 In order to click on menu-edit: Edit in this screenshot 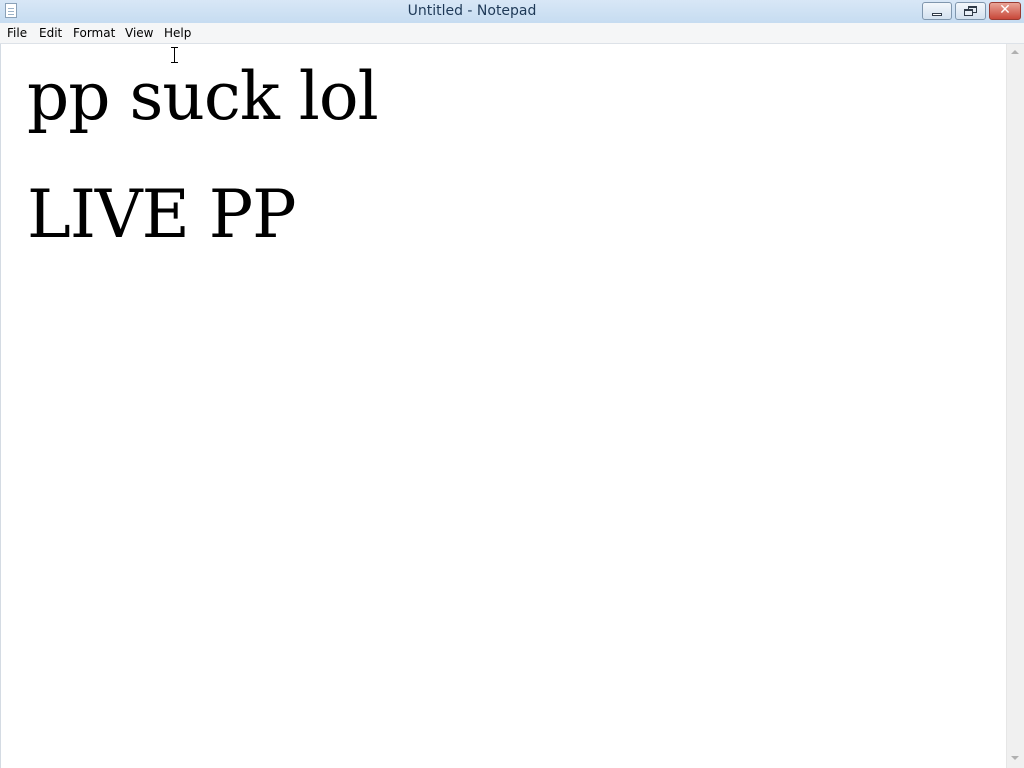, I will do `click(50, 33)`.